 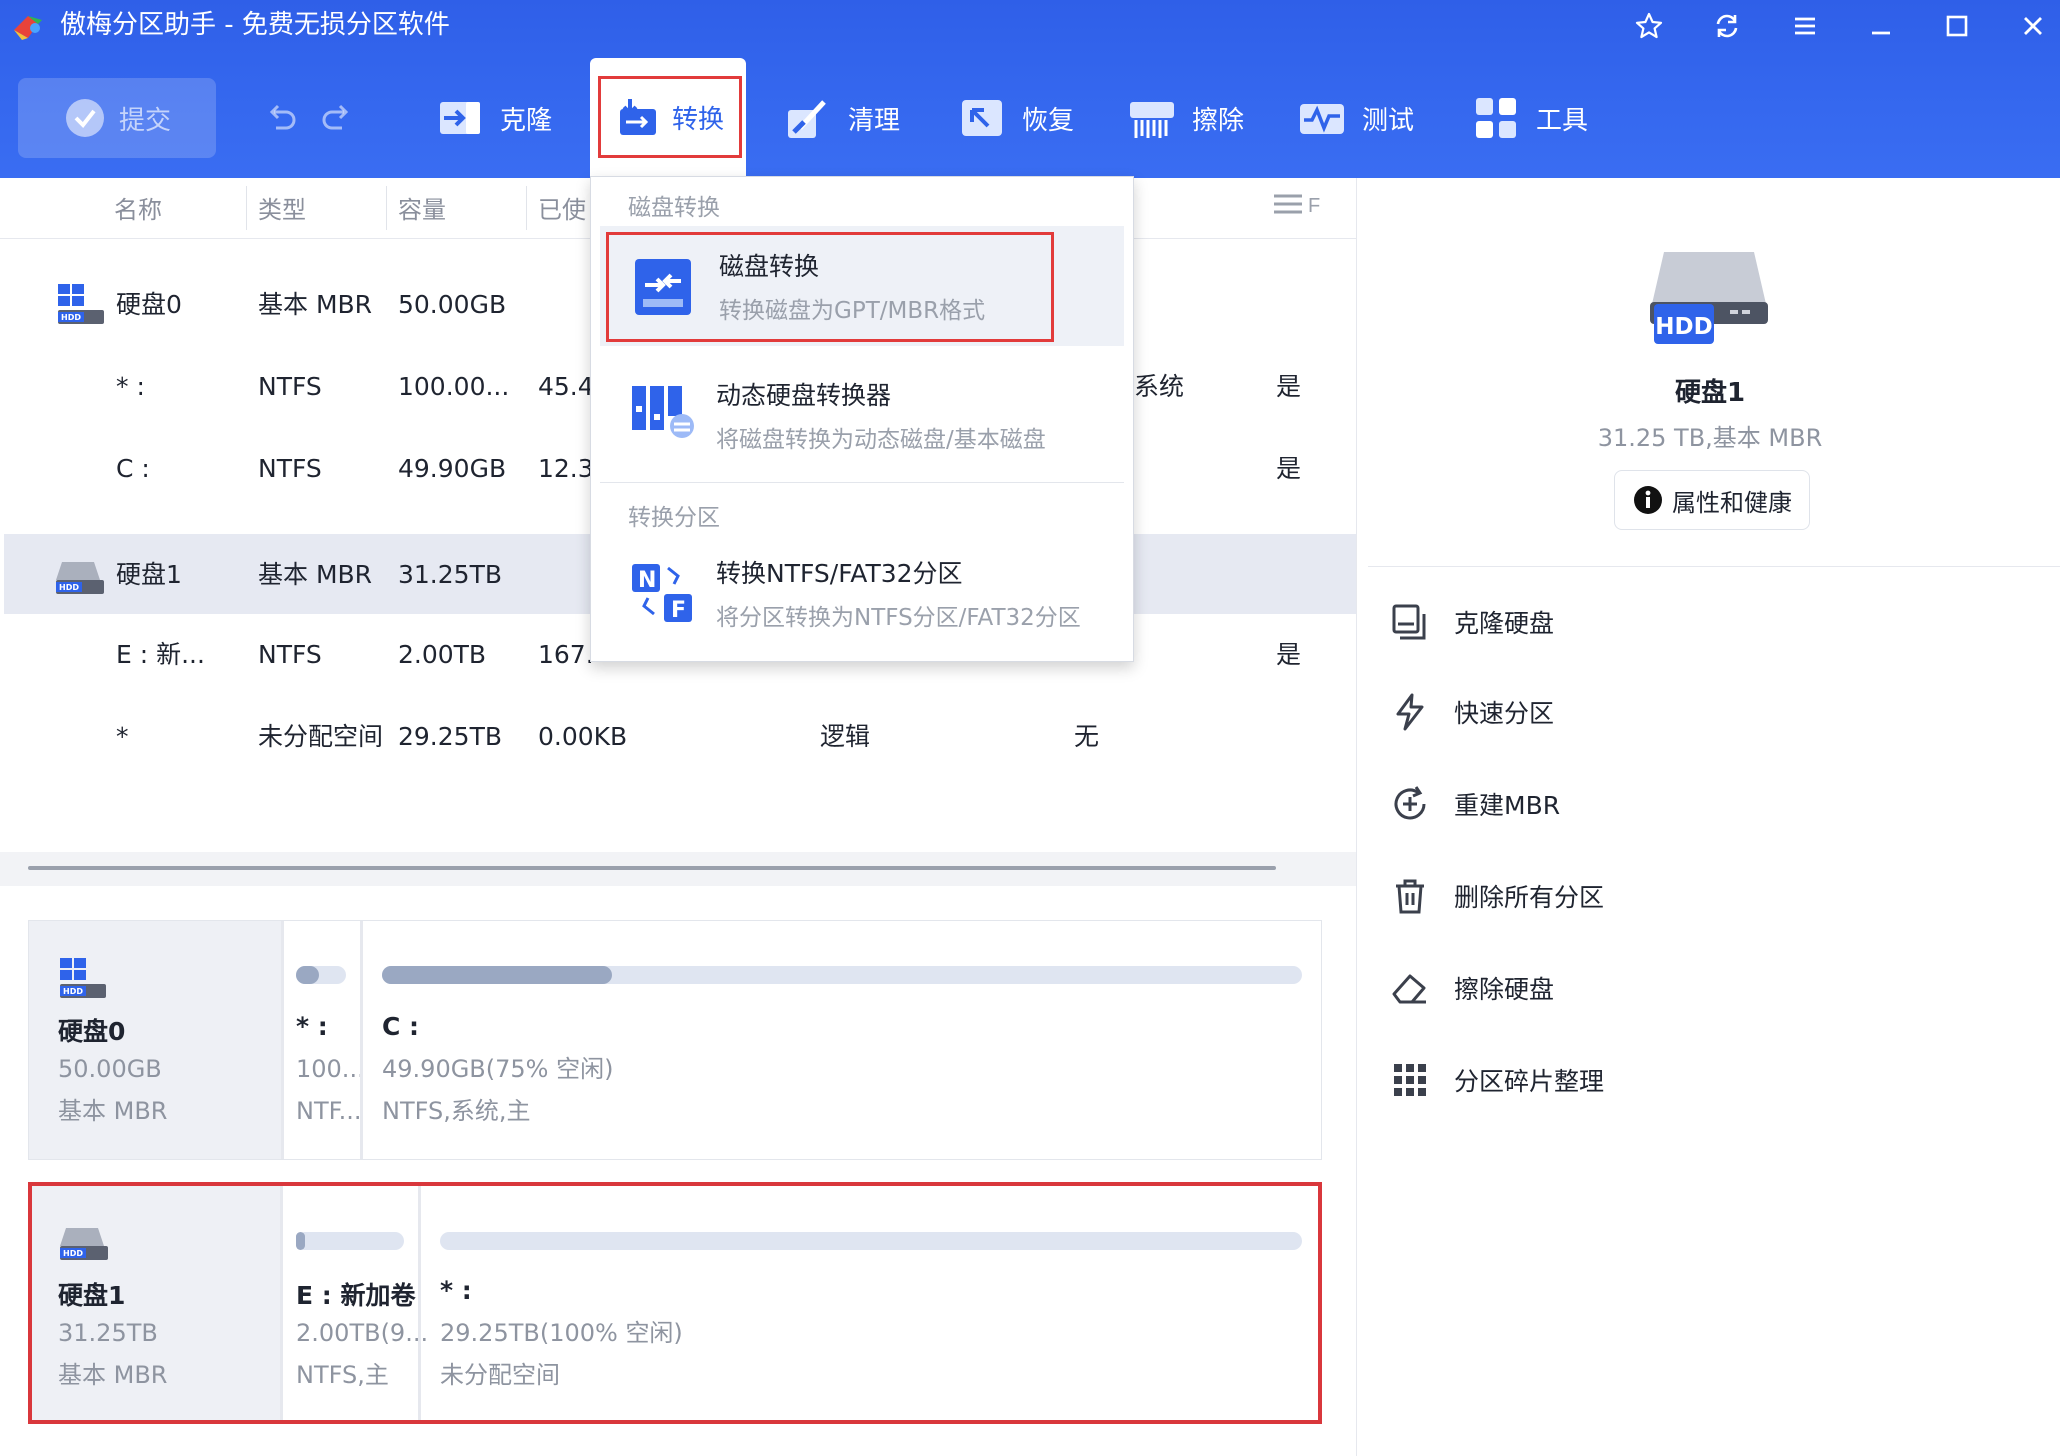 What do you see at coordinates (255, 25) in the screenshot?
I see `window-title: 傲梅分区助手 - 免费无损分区软件` at bounding box center [255, 25].